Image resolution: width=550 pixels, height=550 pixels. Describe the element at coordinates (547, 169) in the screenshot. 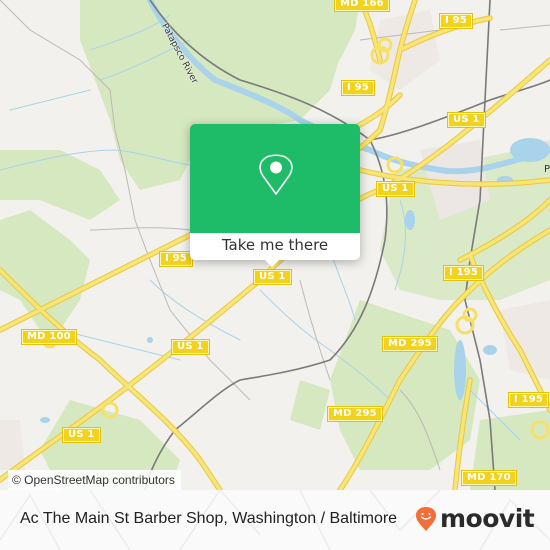

I see `place-label: P` at that location.